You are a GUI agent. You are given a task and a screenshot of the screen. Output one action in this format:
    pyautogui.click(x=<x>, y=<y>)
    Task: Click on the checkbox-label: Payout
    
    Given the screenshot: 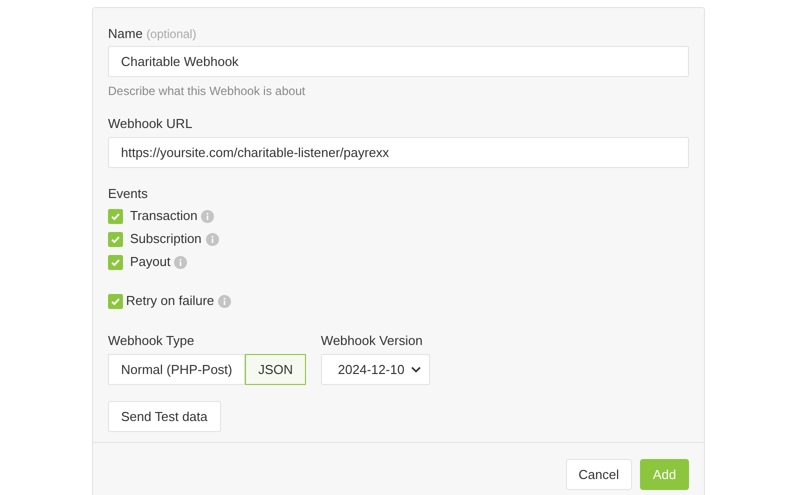 What is the action you would take?
    pyautogui.click(x=150, y=262)
    